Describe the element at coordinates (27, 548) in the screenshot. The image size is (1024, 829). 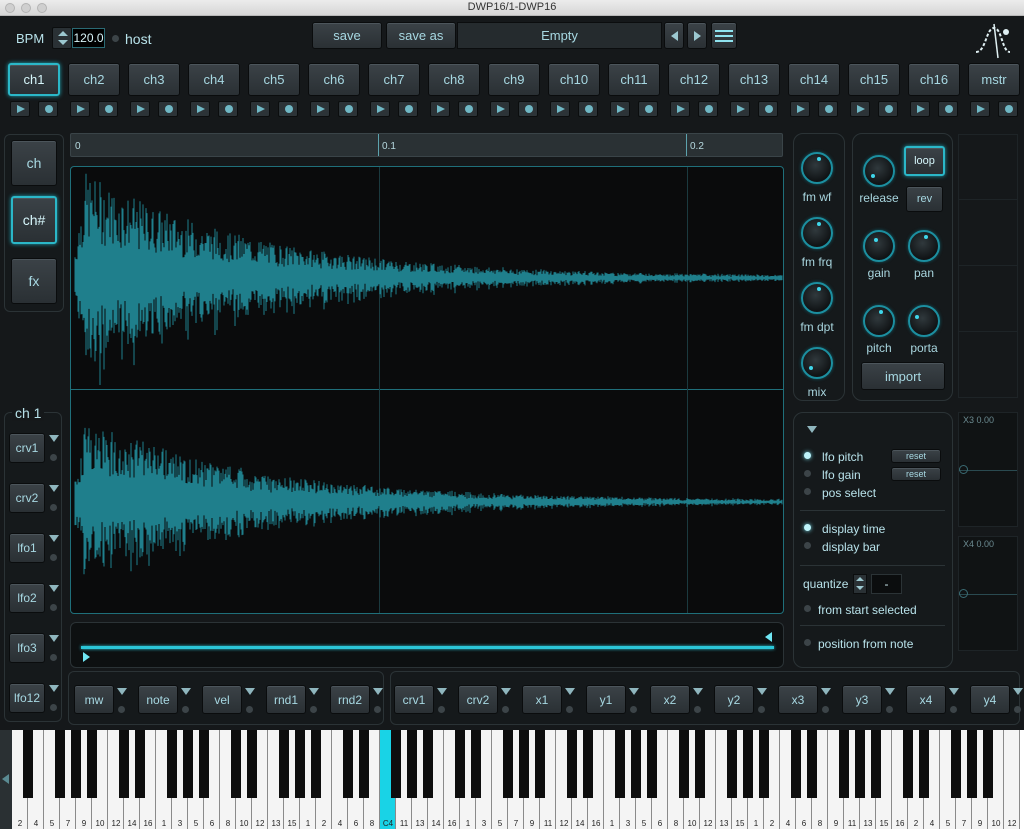
I see `mod-lfo1-button: lfo1` at that location.